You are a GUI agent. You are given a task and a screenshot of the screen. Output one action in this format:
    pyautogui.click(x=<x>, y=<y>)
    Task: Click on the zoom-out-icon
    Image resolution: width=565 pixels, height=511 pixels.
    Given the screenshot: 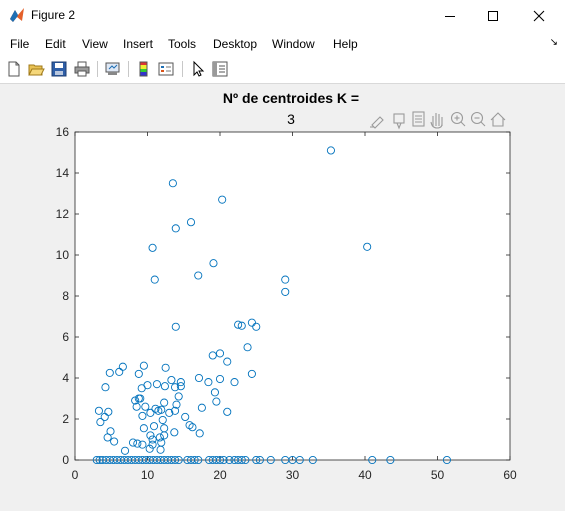 What is the action you would take?
    pyautogui.click(x=478, y=119)
    